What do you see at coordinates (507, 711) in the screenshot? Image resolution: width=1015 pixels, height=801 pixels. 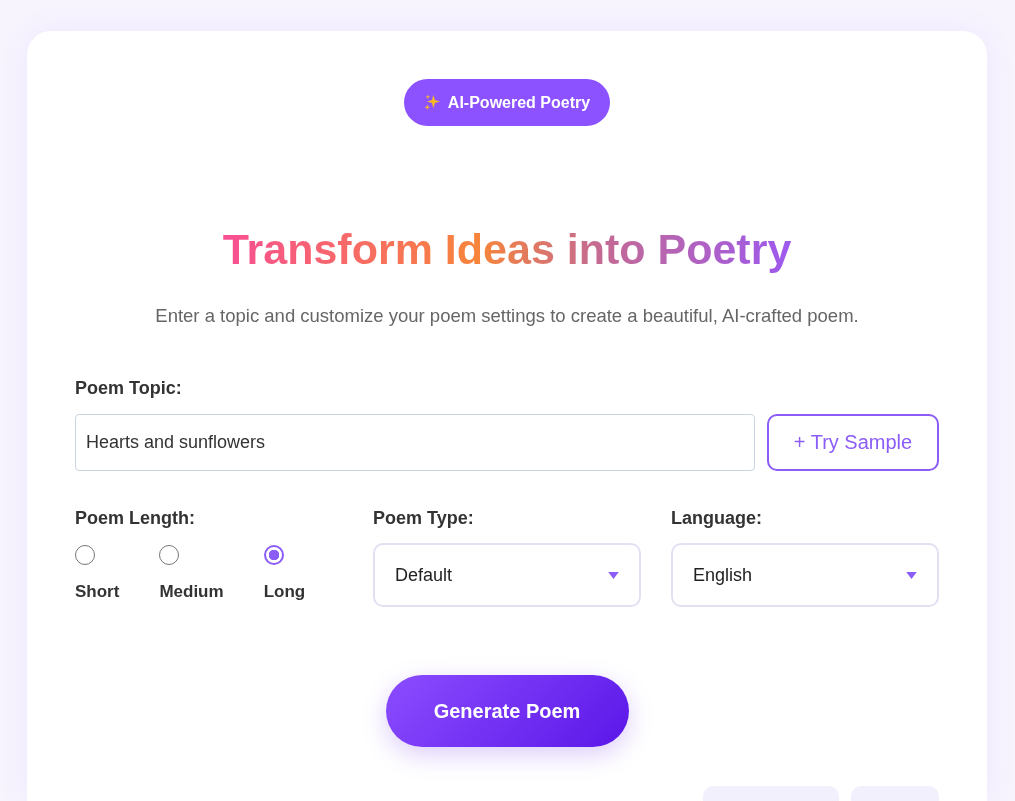 I see `generate-poem-button: Generate Poem` at bounding box center [507, 711].